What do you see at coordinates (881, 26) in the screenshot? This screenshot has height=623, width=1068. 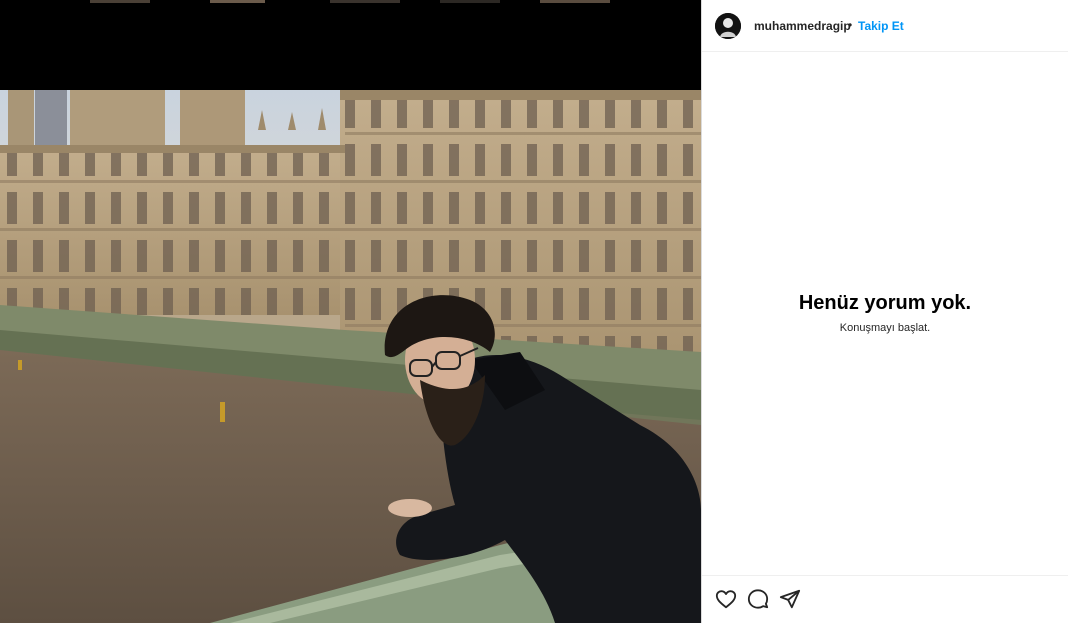 I see `follow-button: Takip Et` at bounding box center [881, 26].